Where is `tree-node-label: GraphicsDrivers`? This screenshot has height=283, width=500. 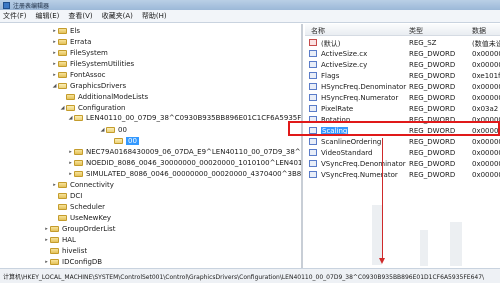 tree-node-label: GraphicsDrivers is located at coordinates (98, 86).